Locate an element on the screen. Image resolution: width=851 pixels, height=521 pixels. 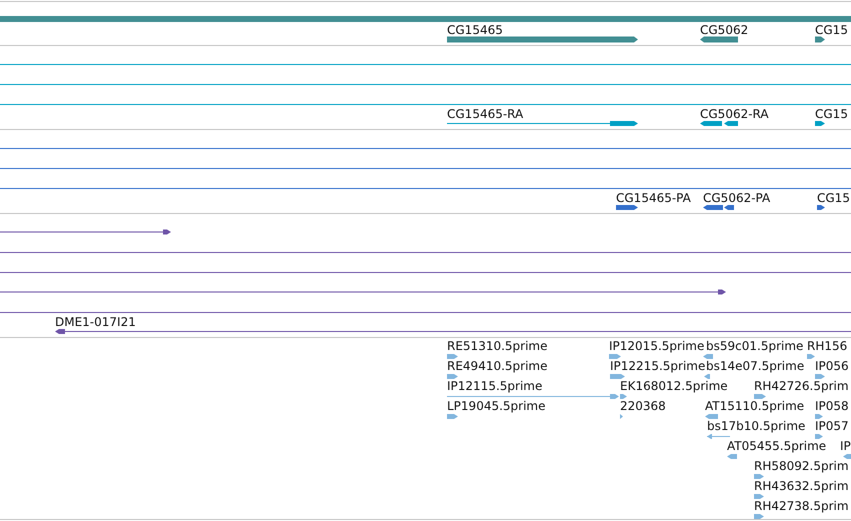
feature-label: CG5062-PA is located at coordinates (736, 198).